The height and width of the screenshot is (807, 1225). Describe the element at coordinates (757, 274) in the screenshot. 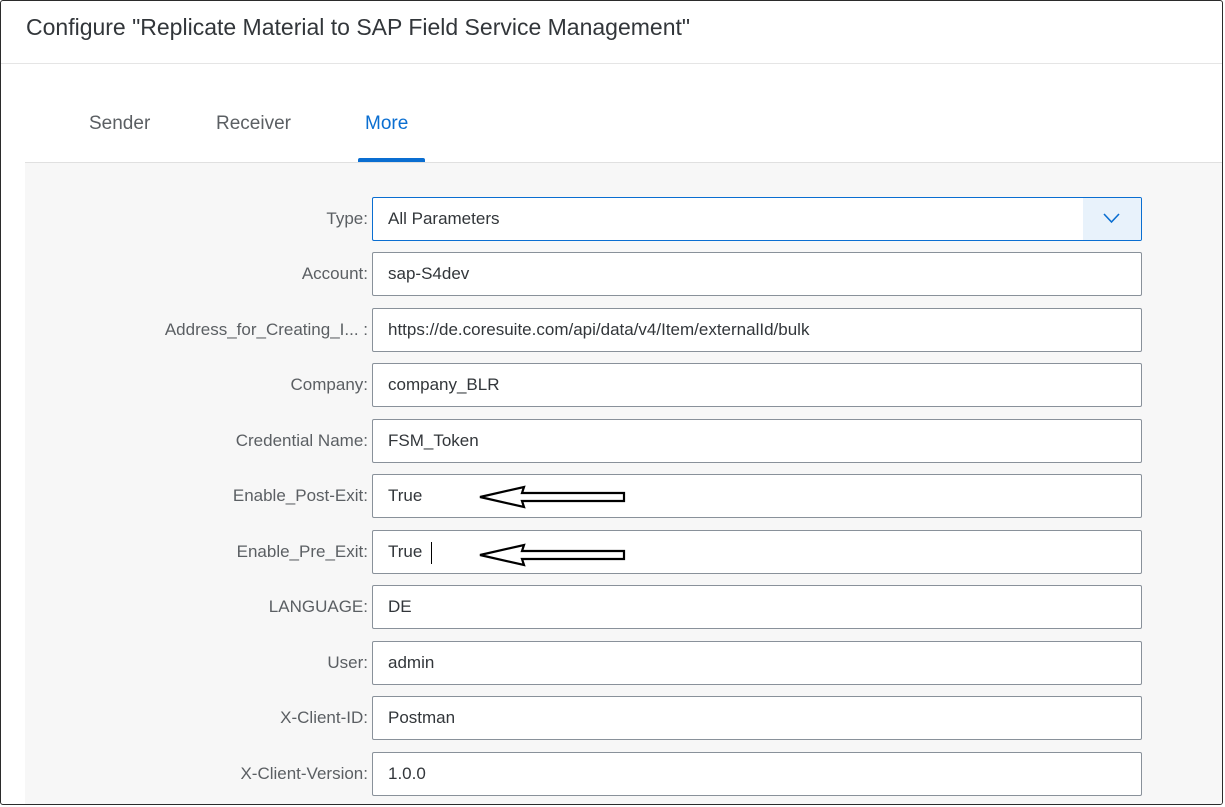

I see `account-input: sap-S4dev` at that location.